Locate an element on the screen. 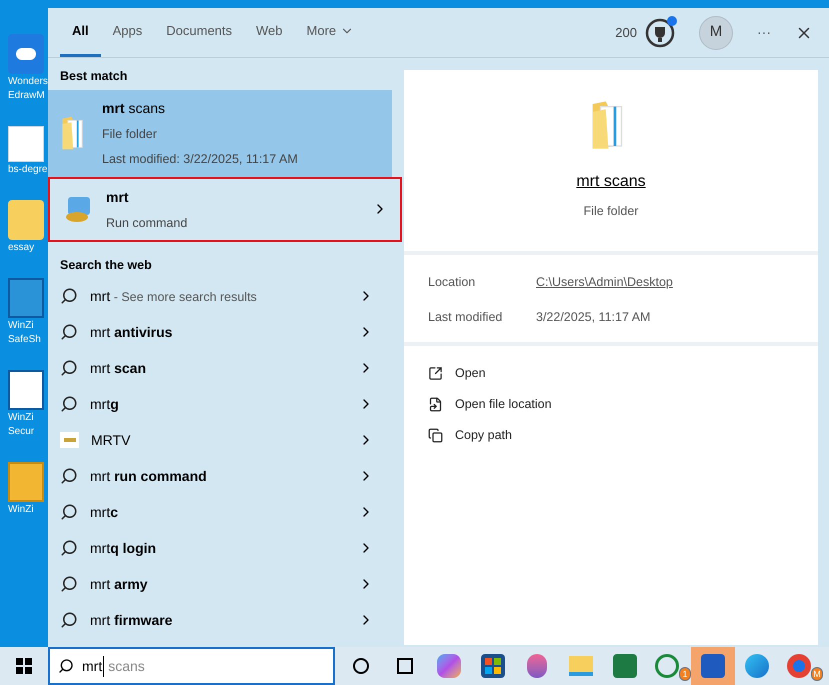 This screenshot has width=829, height=685. tab: Web is located at coordinates (269, 32).